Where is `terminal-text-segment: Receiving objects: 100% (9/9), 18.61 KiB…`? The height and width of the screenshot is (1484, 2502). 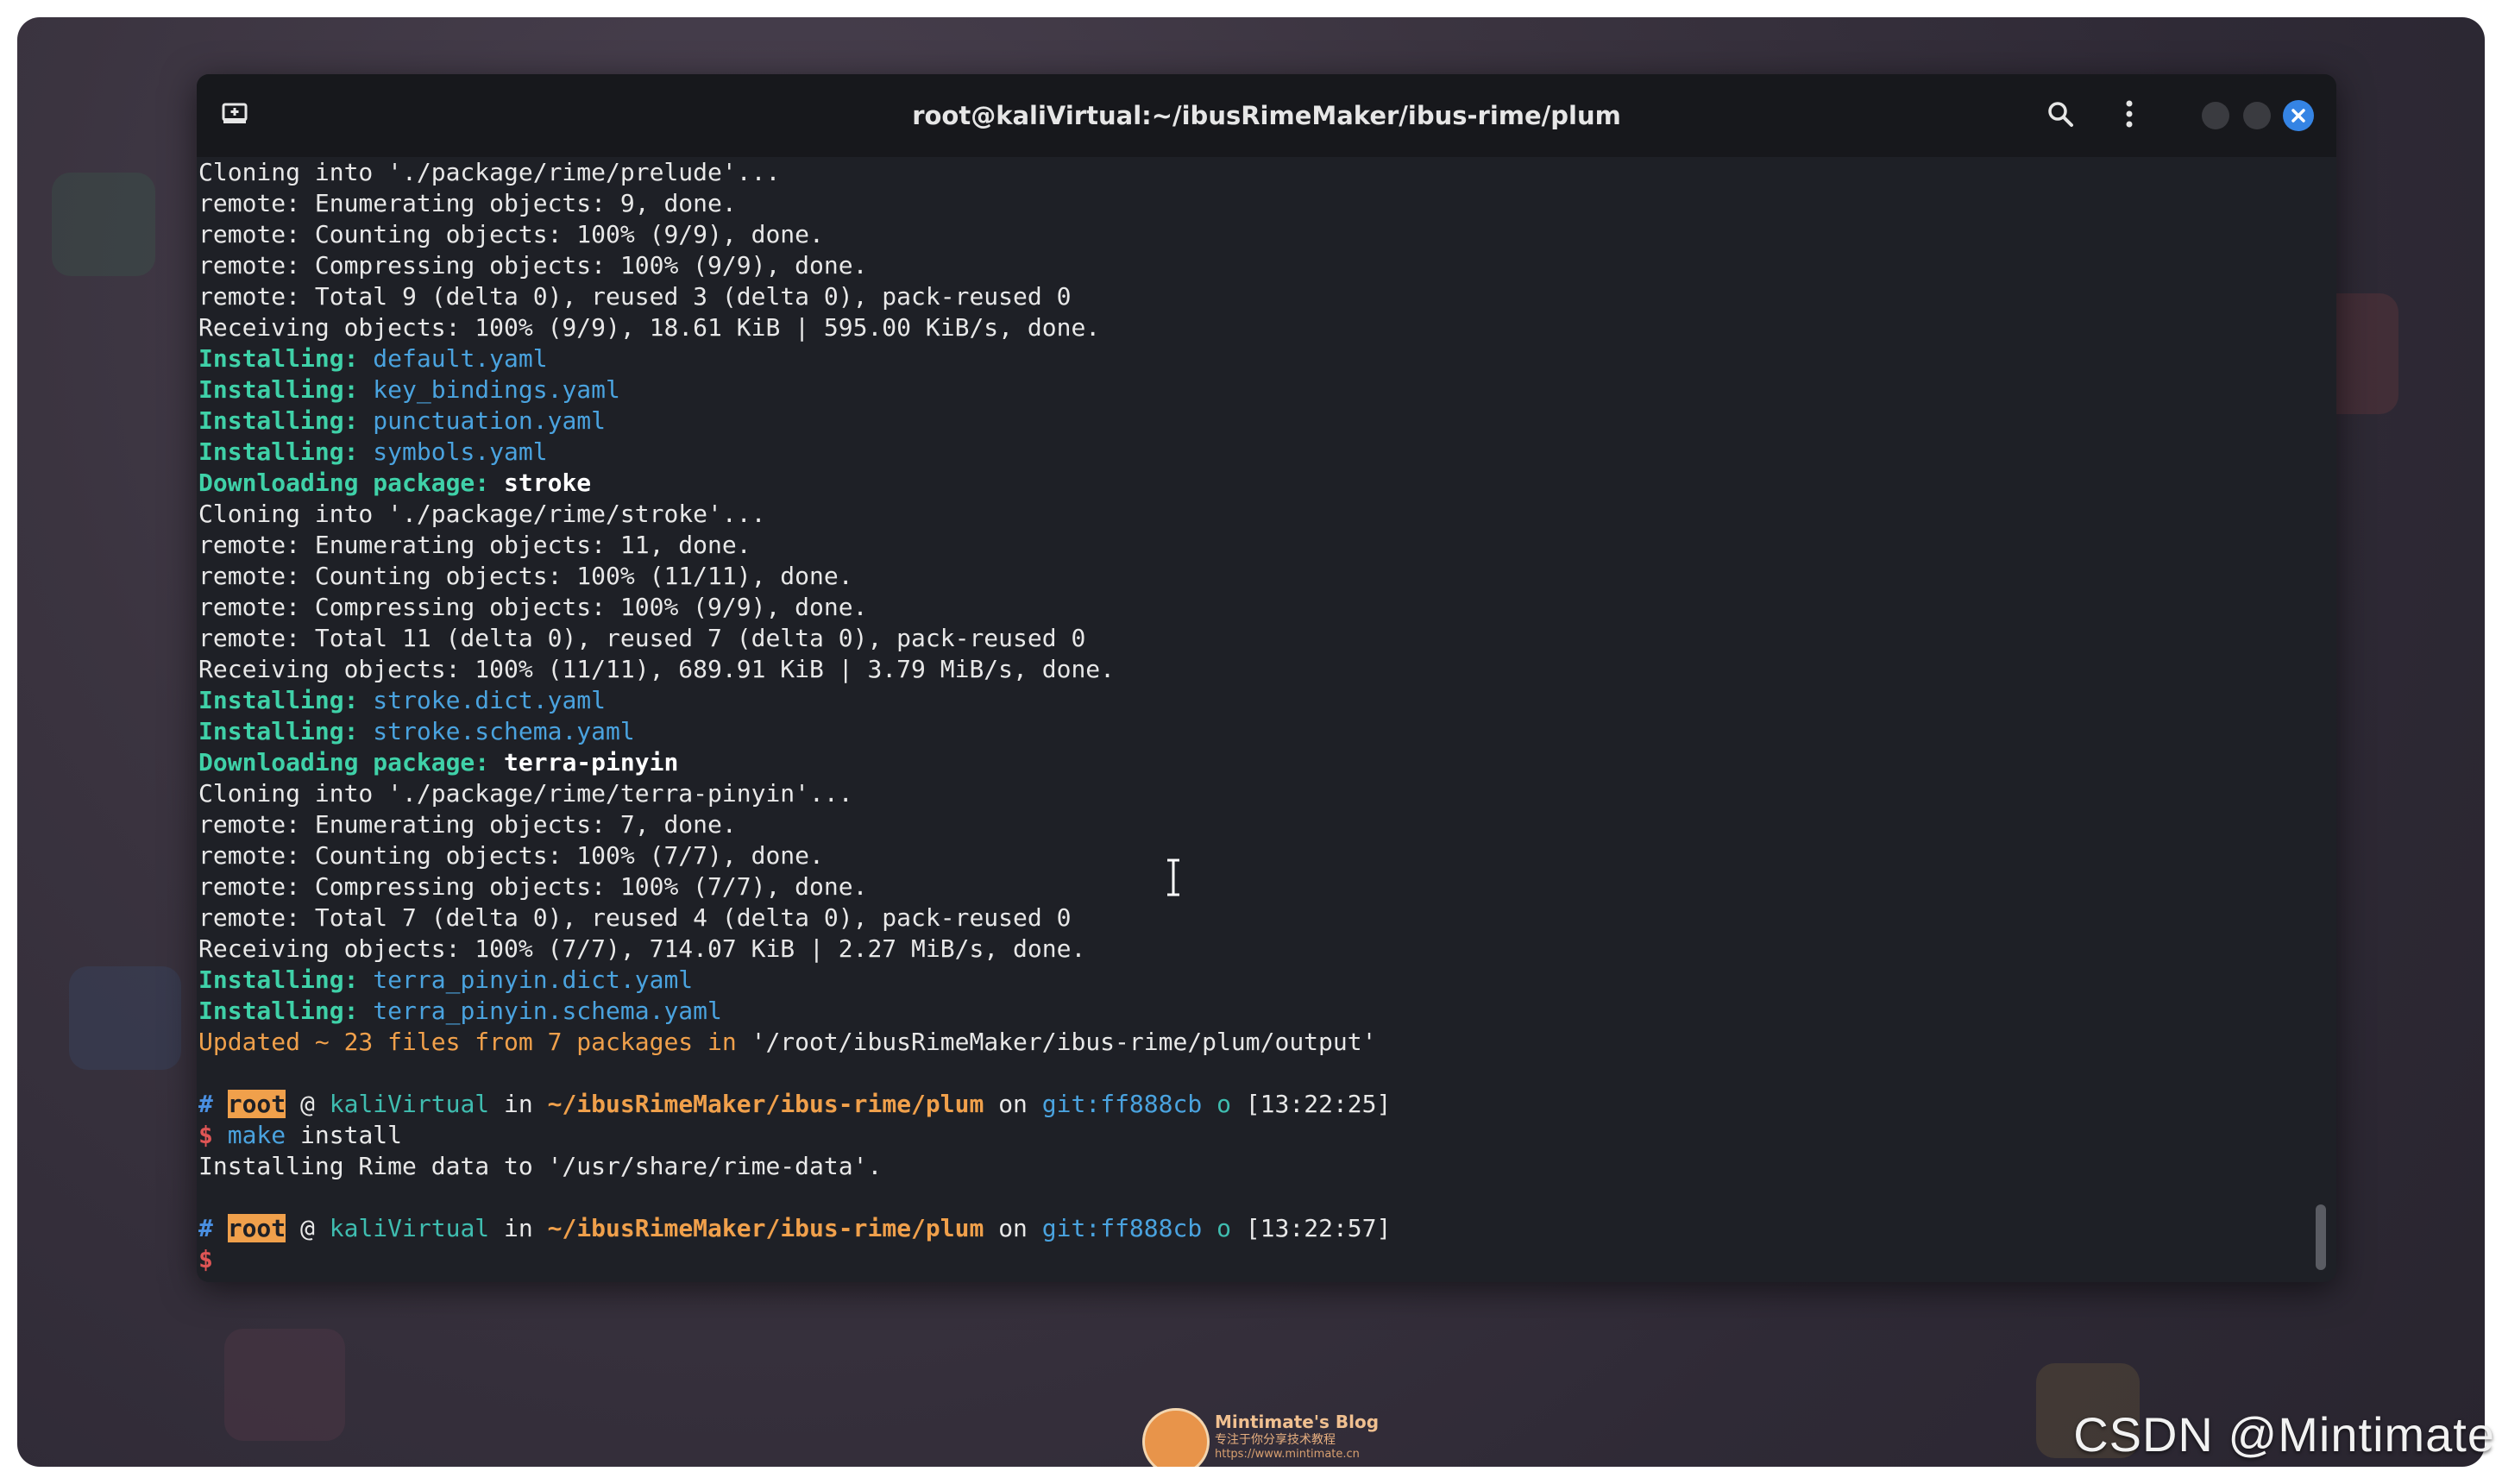 terminal-text-segment: Receiving objects: 100% (9/9), 18.61 KiB… is located at coordinates (649, 327).